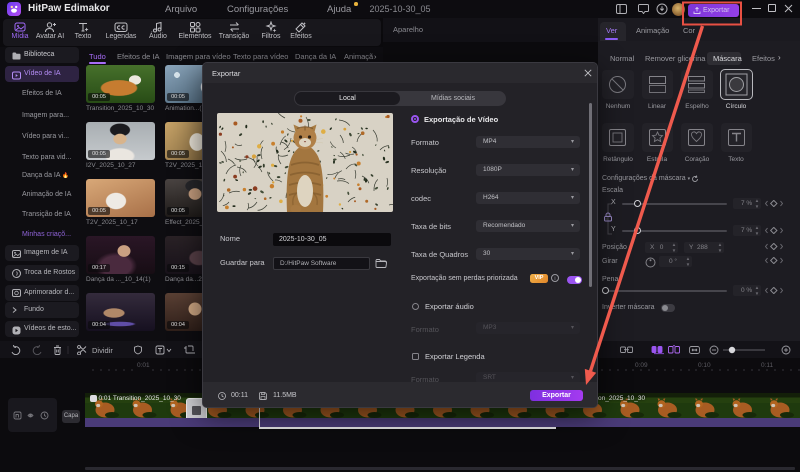  Describe the element at coordinates (767, 365) in the screenshot. I see `svg-text: 0:11` at that location.